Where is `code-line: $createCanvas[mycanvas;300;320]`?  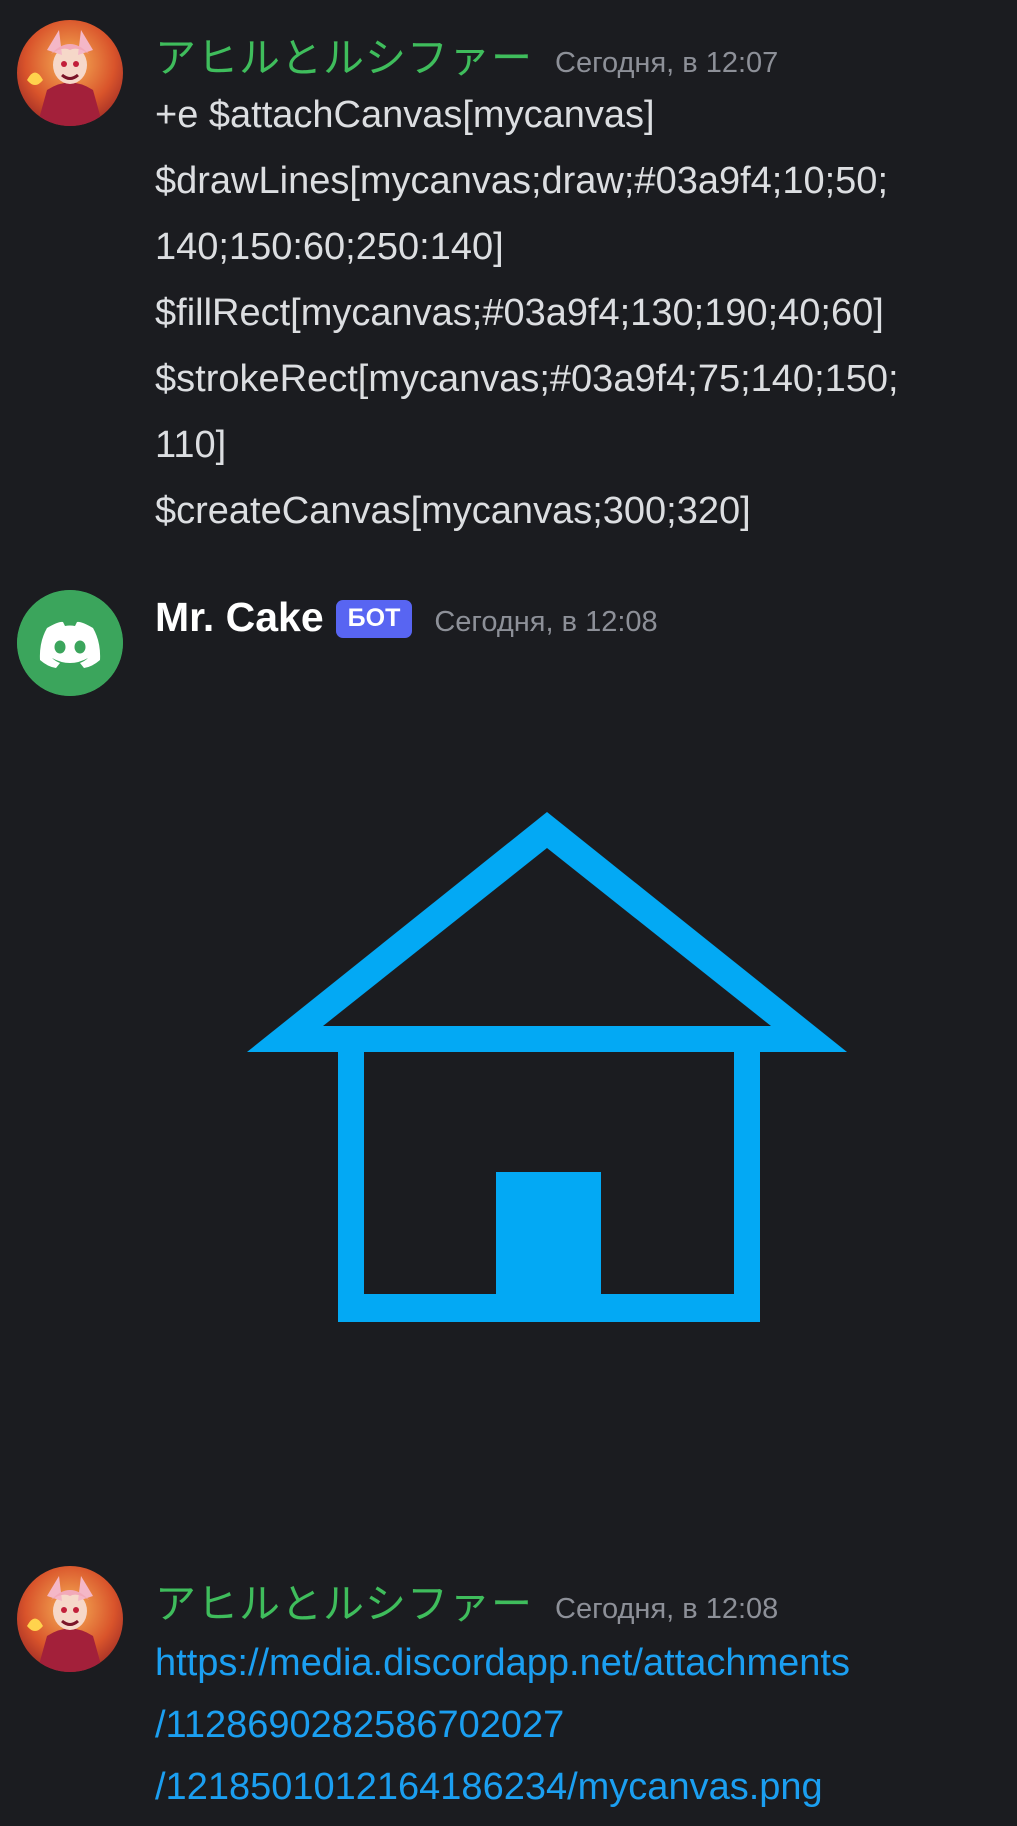 code-line: $createCanvas[mycanvas;300;320] is located at coordinates (453, 511).